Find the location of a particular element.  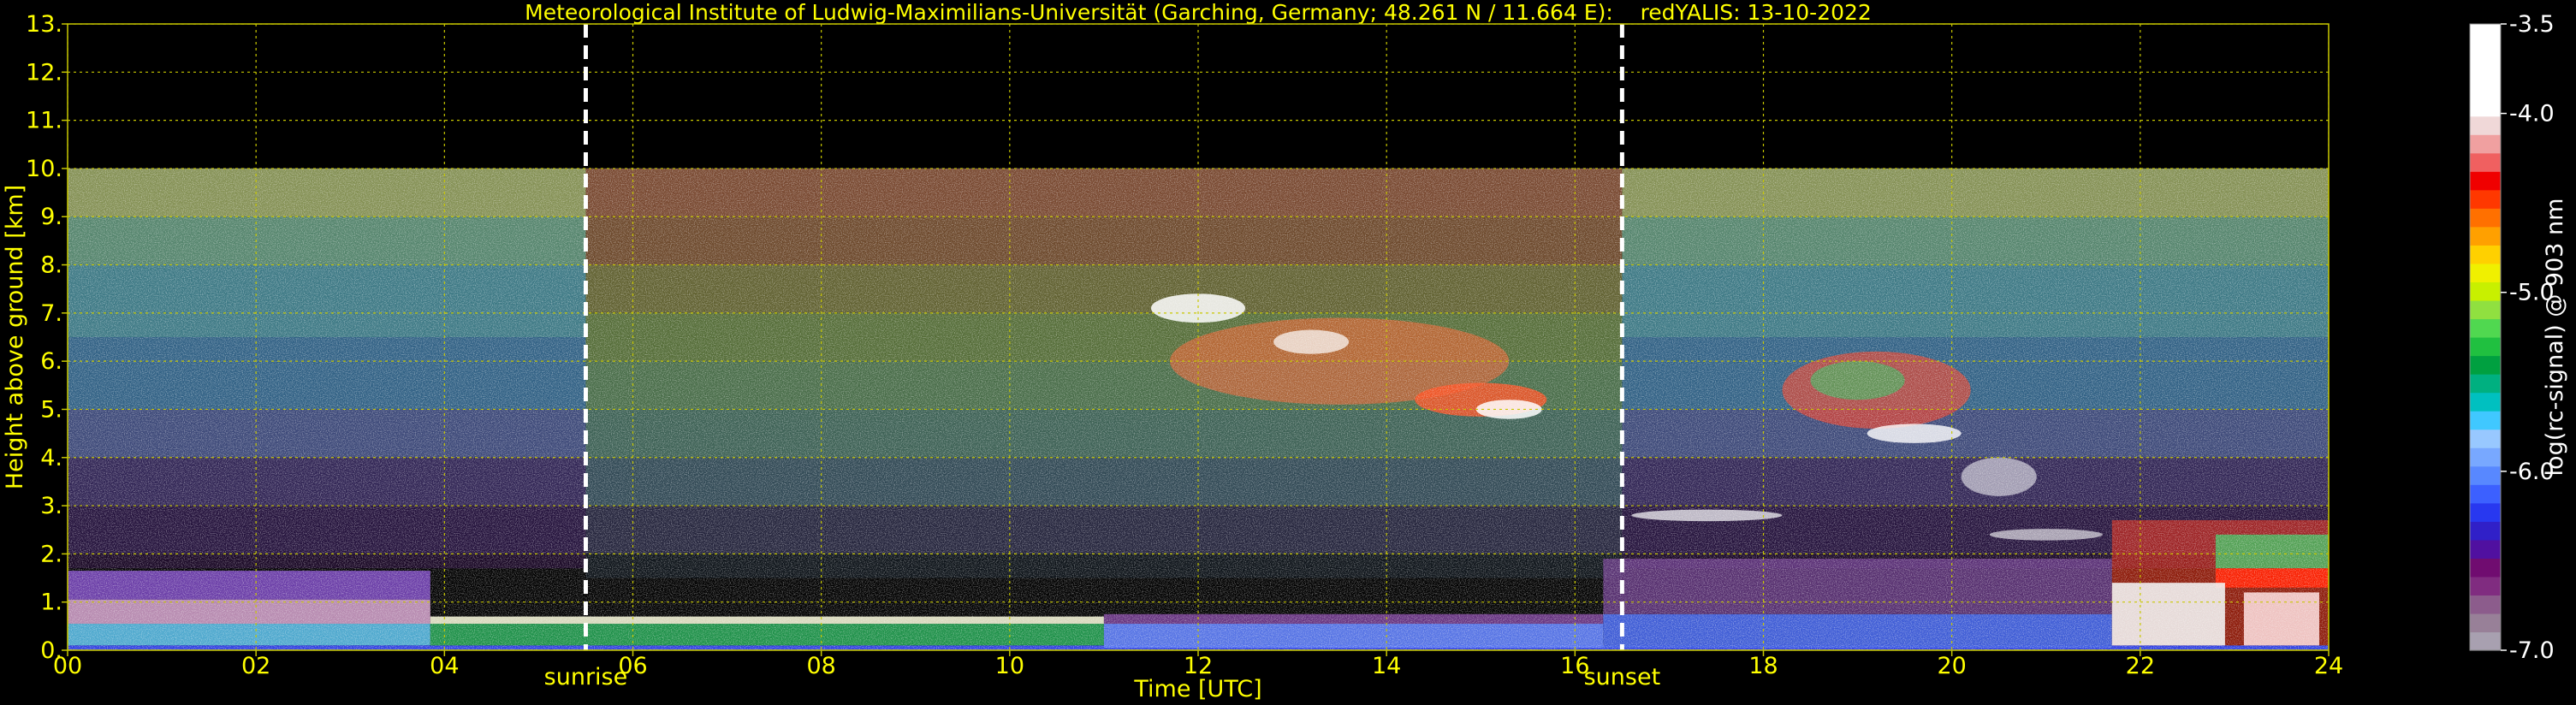

x-tick-label: 18 is located at coordinates (1763, 666).